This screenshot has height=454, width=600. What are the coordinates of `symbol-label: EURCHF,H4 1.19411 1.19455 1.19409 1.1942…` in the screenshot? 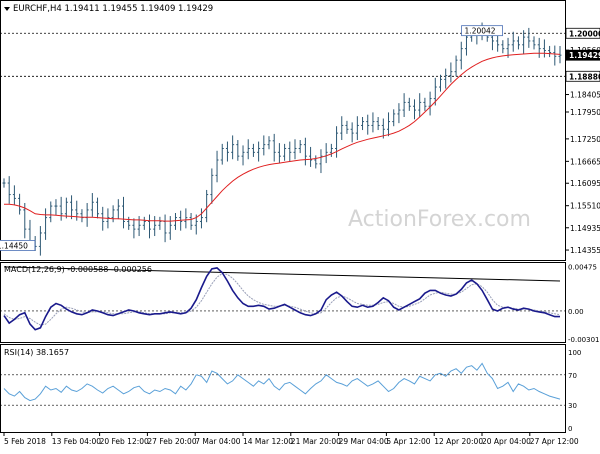 It's located at (113, 9).